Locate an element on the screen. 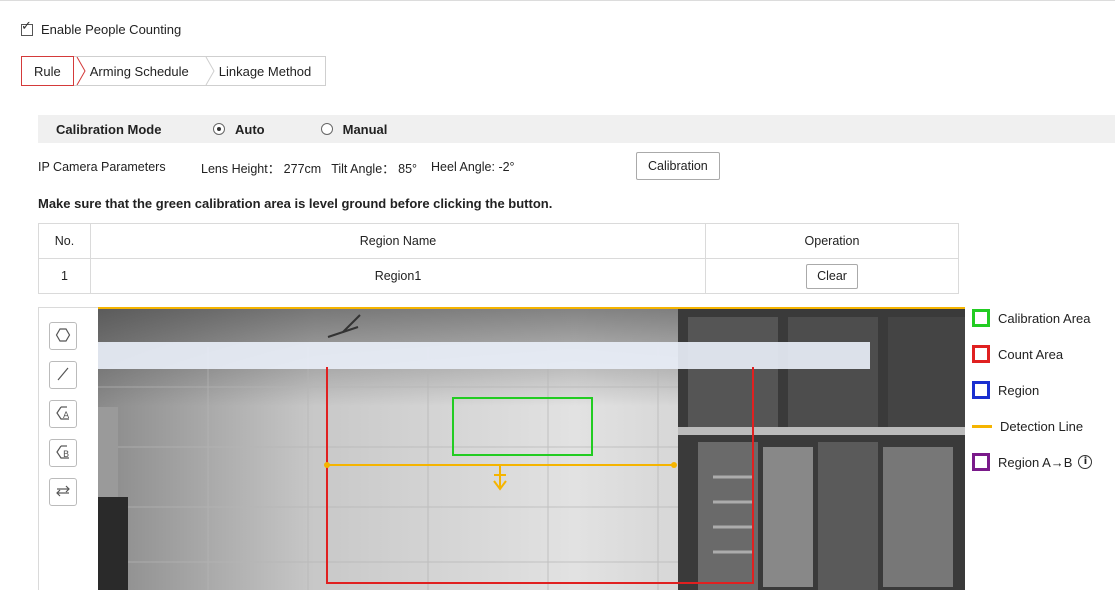 Image resolution: width=1115 pixels, height=590 pixels. radio-manual: Manual is located at coordinates (354, 129).